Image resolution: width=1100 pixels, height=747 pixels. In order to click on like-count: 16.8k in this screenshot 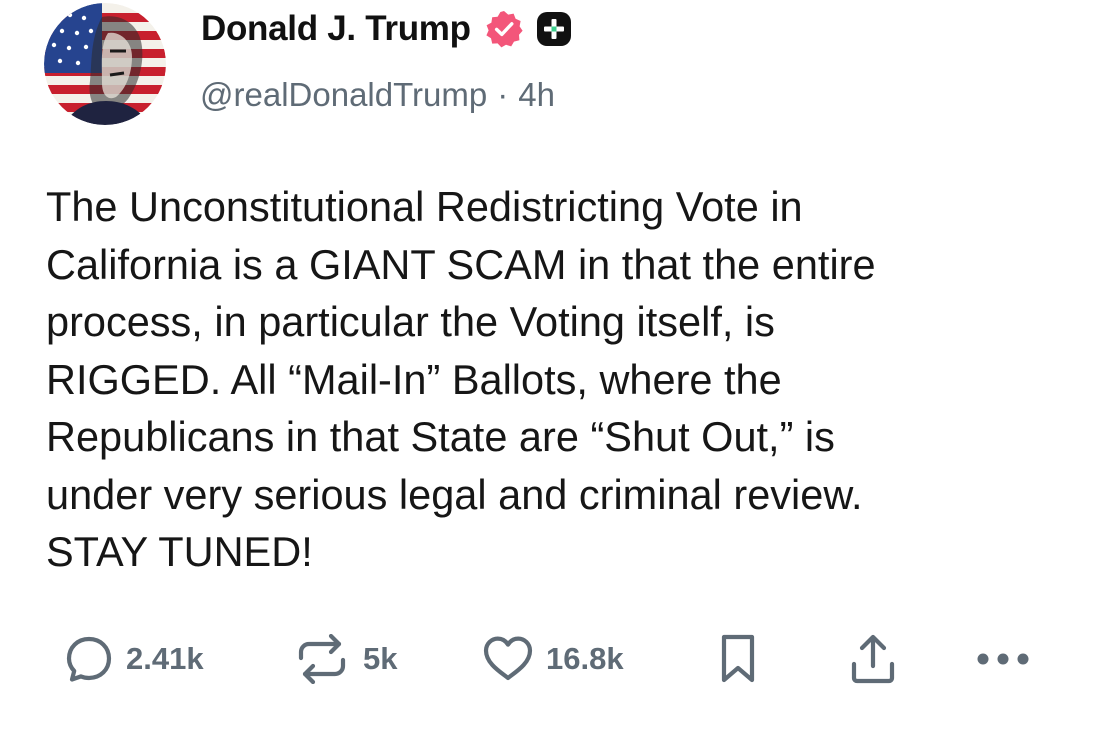, I will do `click(585, 658)`.